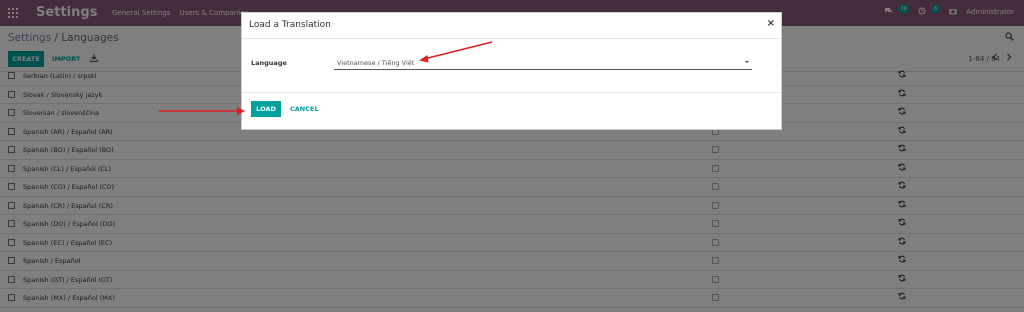 The width and height of the screenshot is (1024, 312). I want to click on annotation-arrows, so click(326, 78).